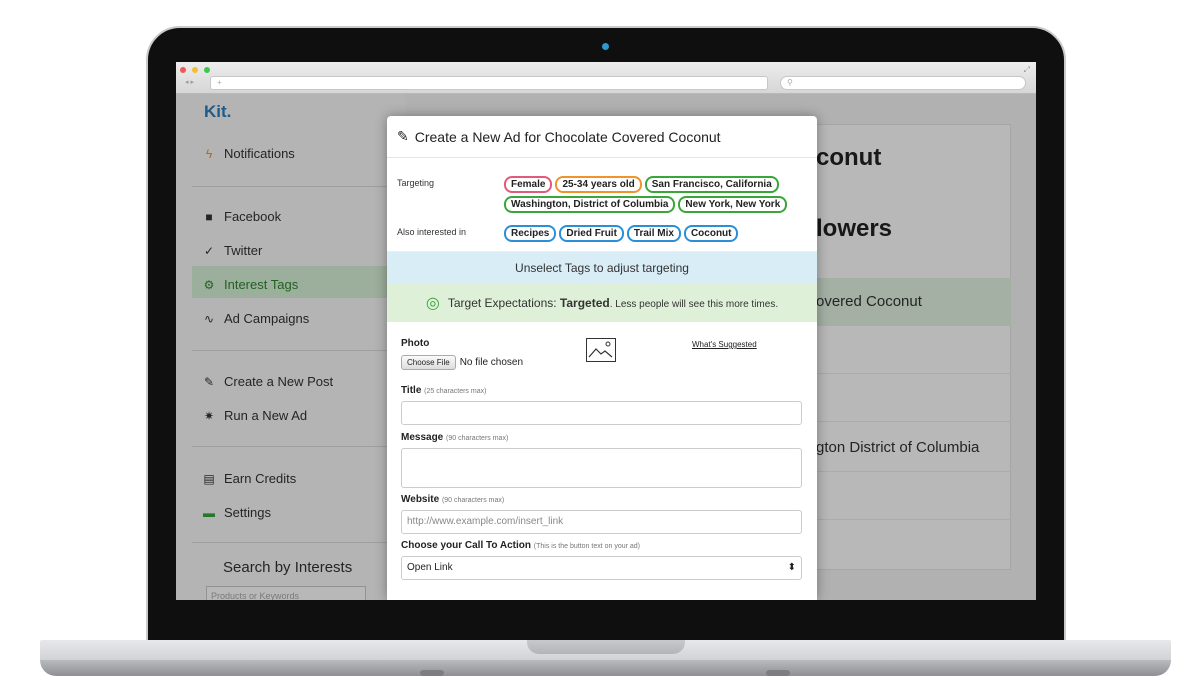  I want to click on website-hint: (90 characters max), so click(473, 500).